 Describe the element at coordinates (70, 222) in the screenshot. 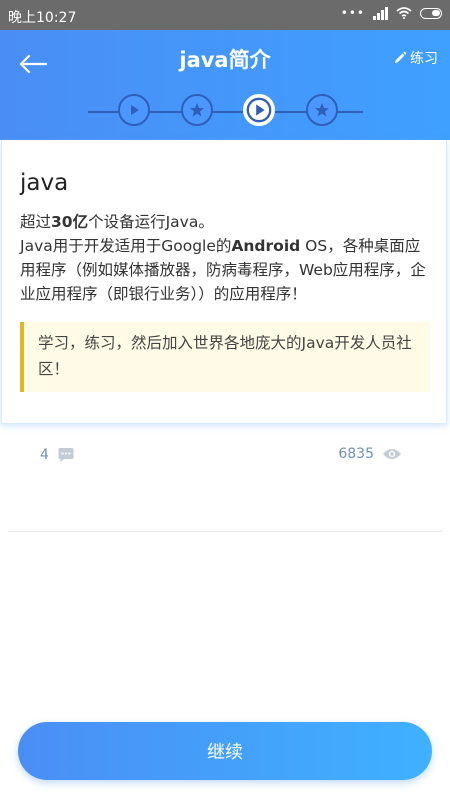

I see `bold-text: 30亿` at that location.